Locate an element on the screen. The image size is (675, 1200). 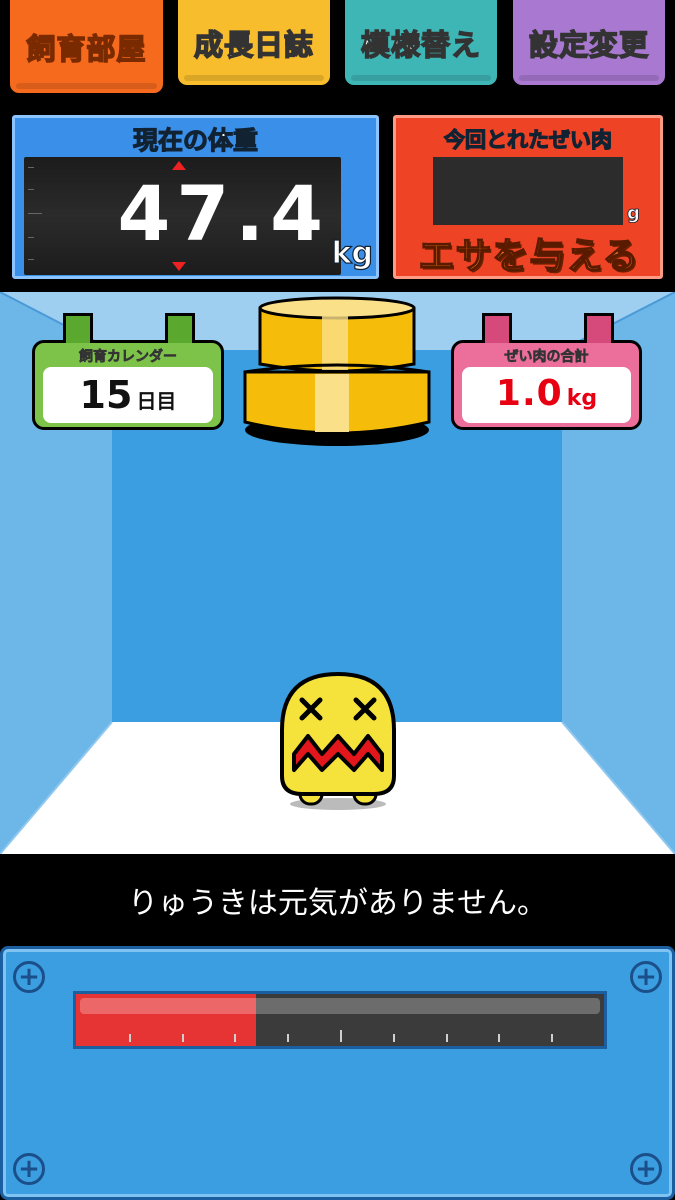
total-fat-unit: kg is located at coordinates (582, 398).